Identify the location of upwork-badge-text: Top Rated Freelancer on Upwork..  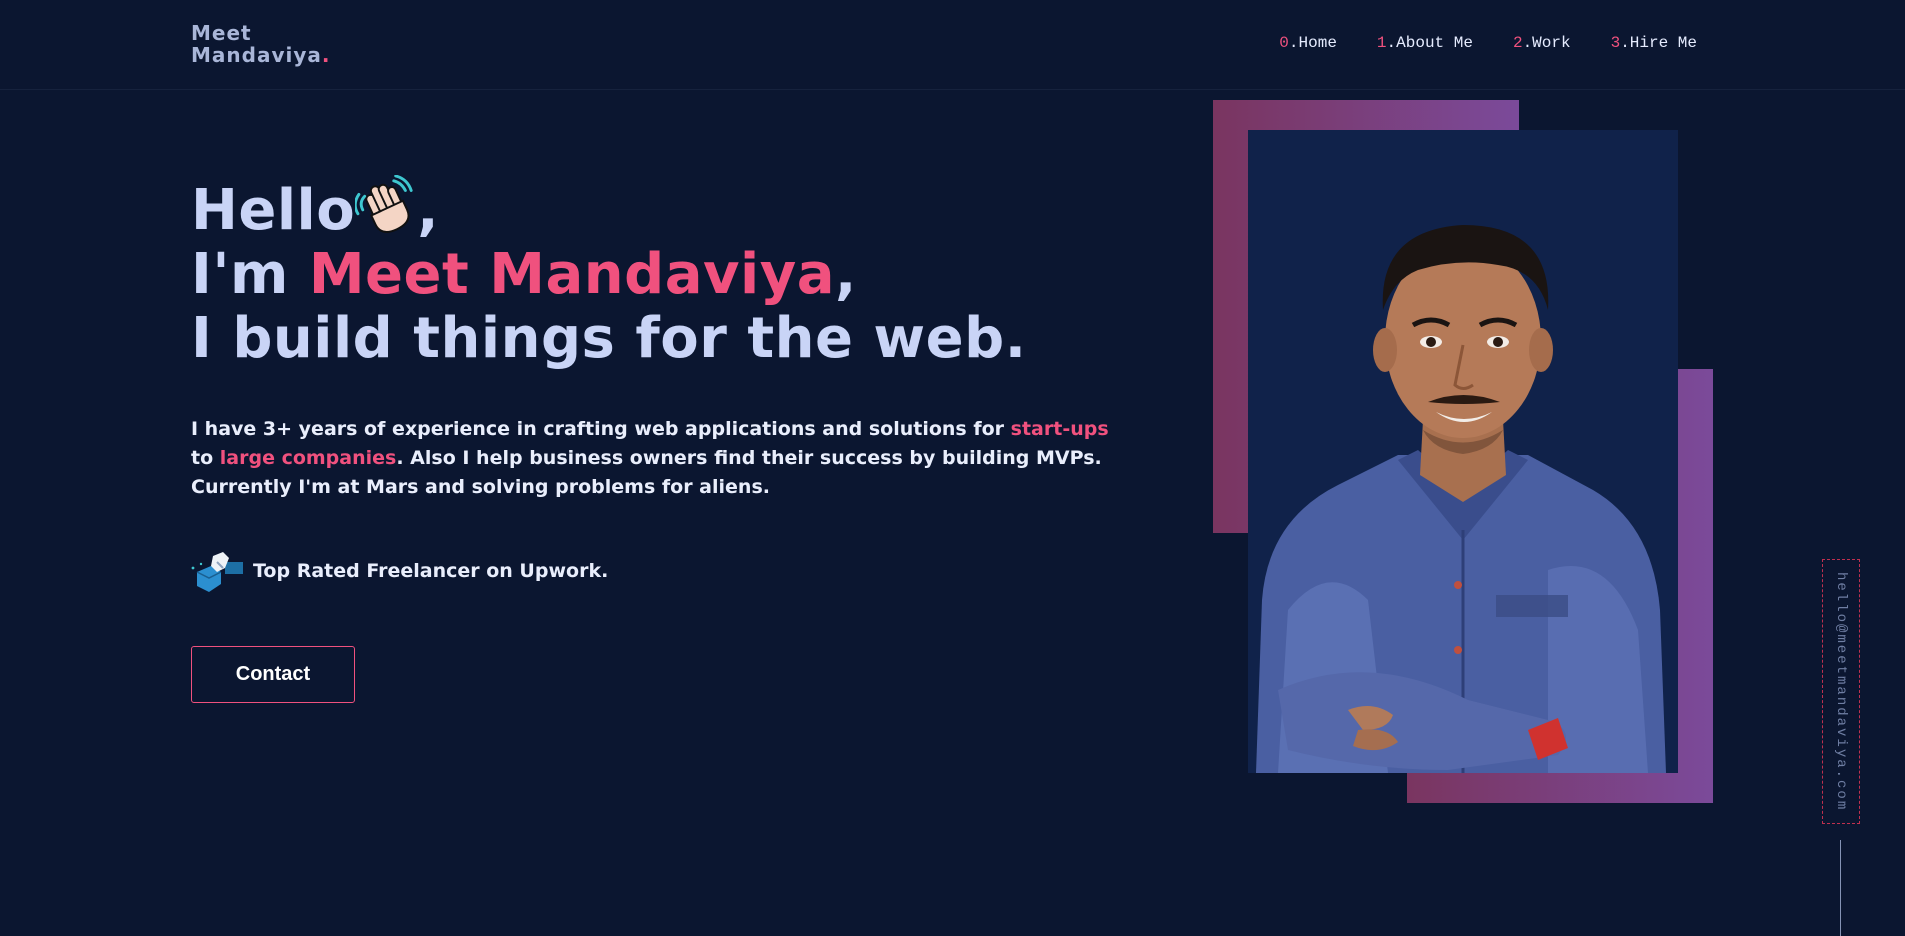
(431, 571).